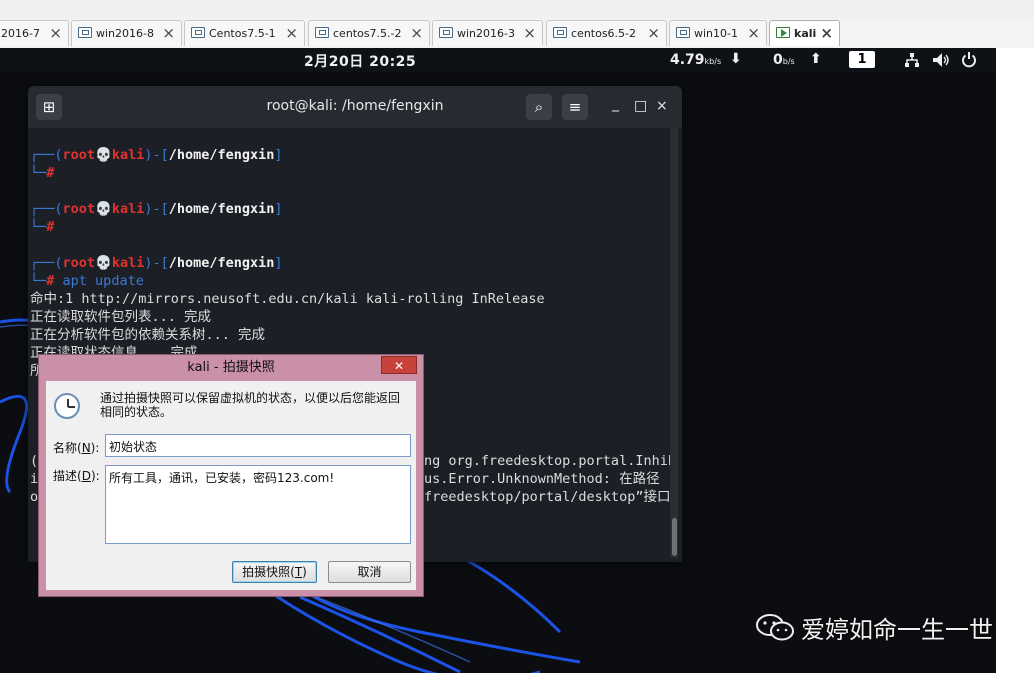 The width and height of the screenshot is (1034, 673). I want to click on vm-tab-centos6.5-2: centos6.5-2 ×, so click(606, 33).